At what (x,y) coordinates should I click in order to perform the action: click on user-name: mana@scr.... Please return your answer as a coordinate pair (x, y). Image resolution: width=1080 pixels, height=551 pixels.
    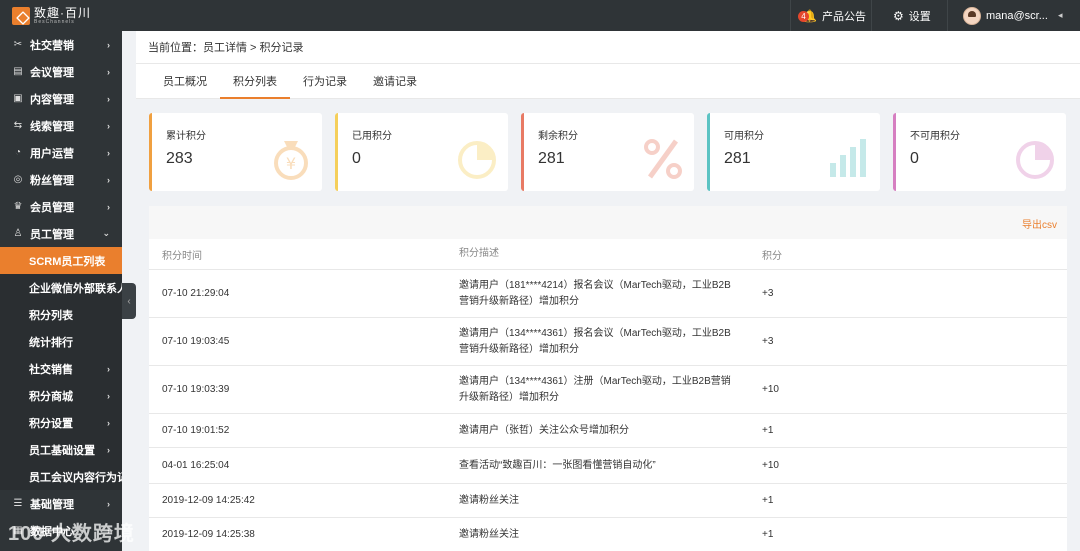
    Looking at the image, I should click on (1017, 15).